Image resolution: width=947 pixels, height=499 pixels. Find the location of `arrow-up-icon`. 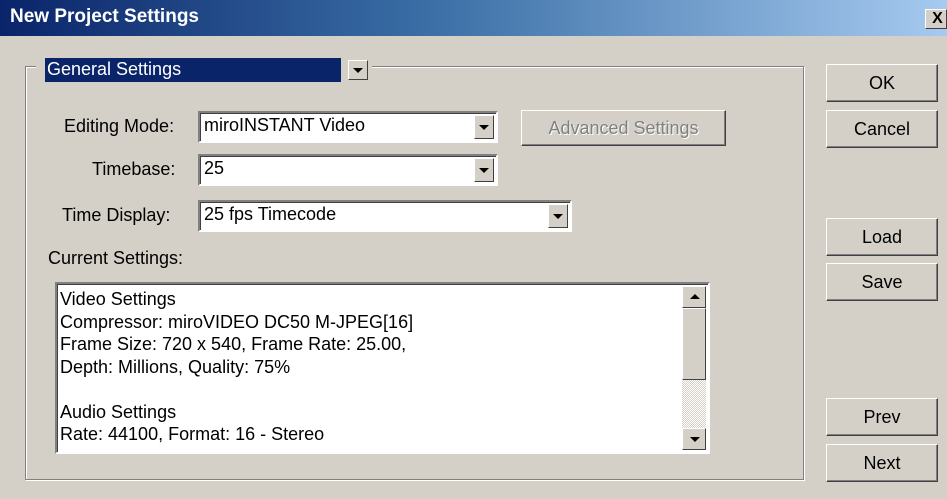

arrow-up-icon is located at coordinates (695, 296).